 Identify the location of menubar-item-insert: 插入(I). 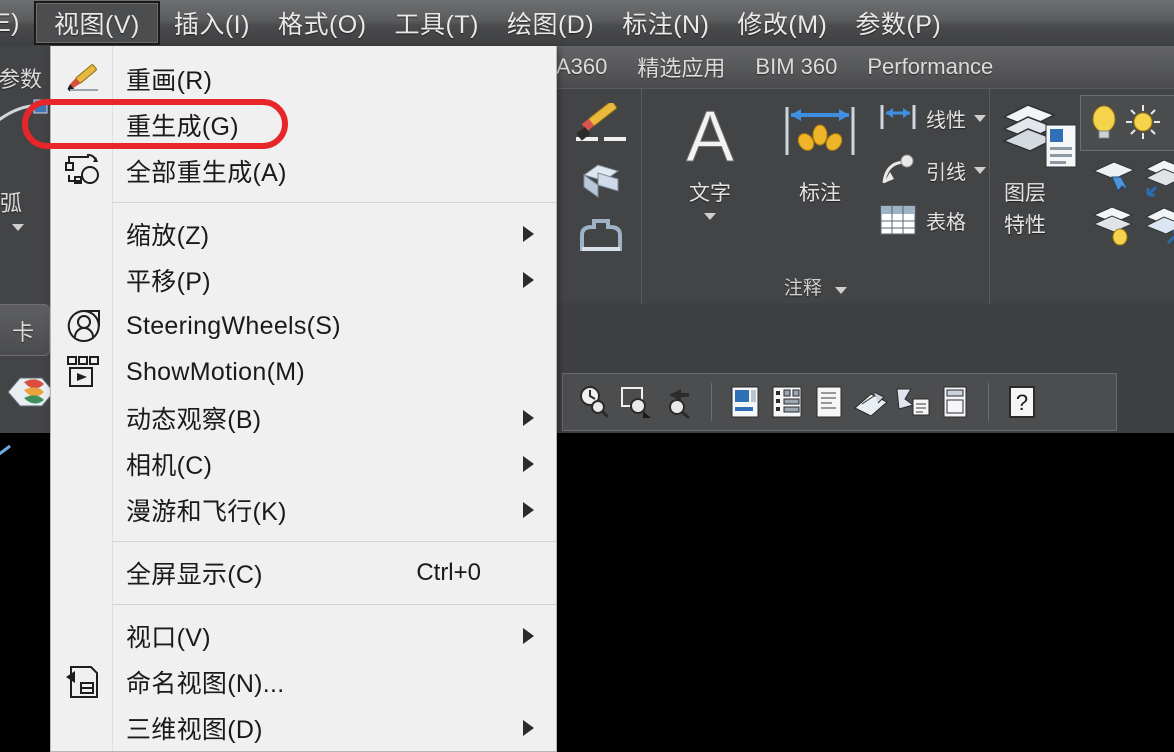
(212, 23).